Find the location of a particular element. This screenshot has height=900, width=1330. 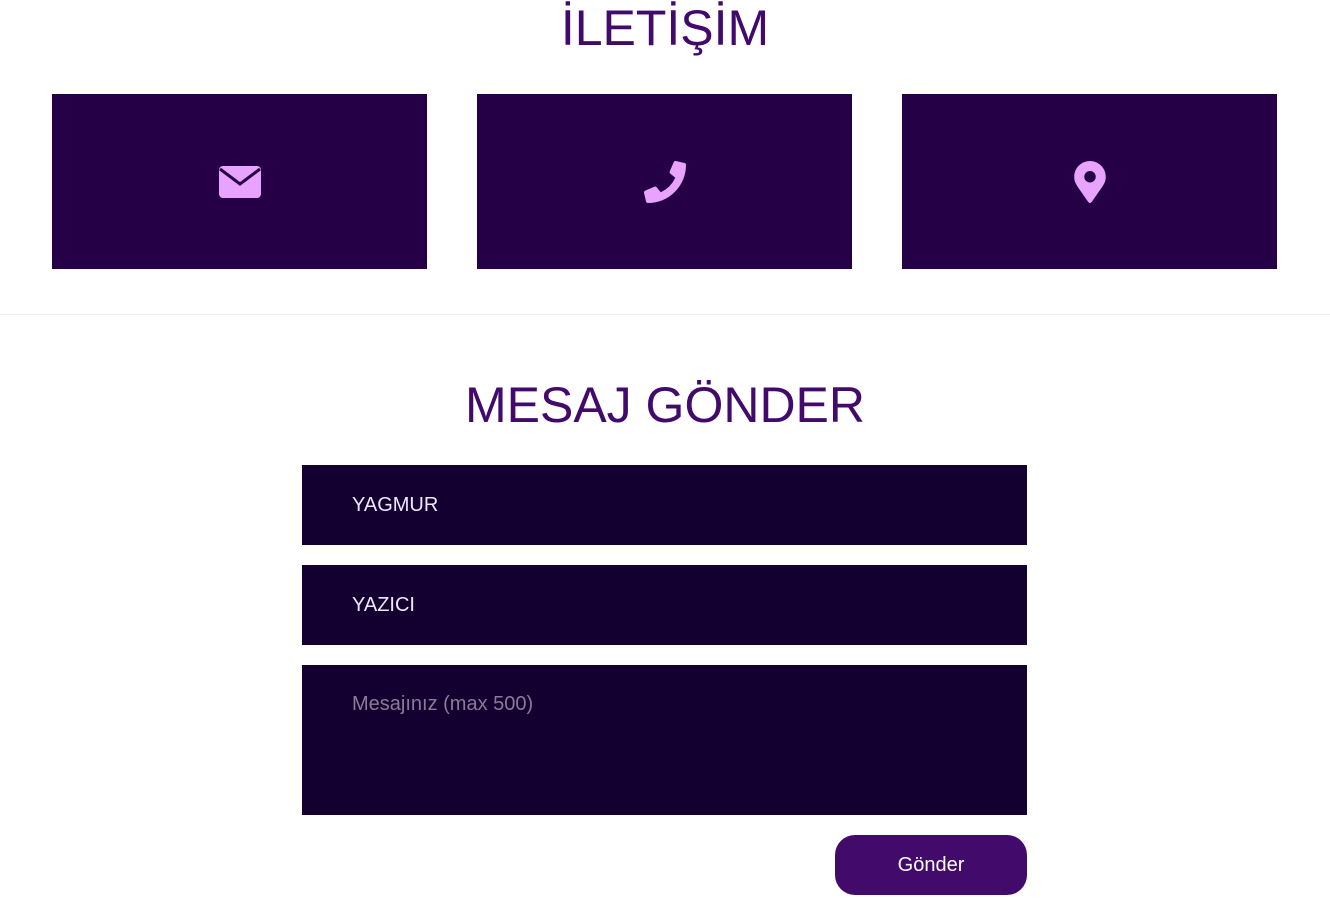

send-button: Gönder is located at coordinates (931, 865).